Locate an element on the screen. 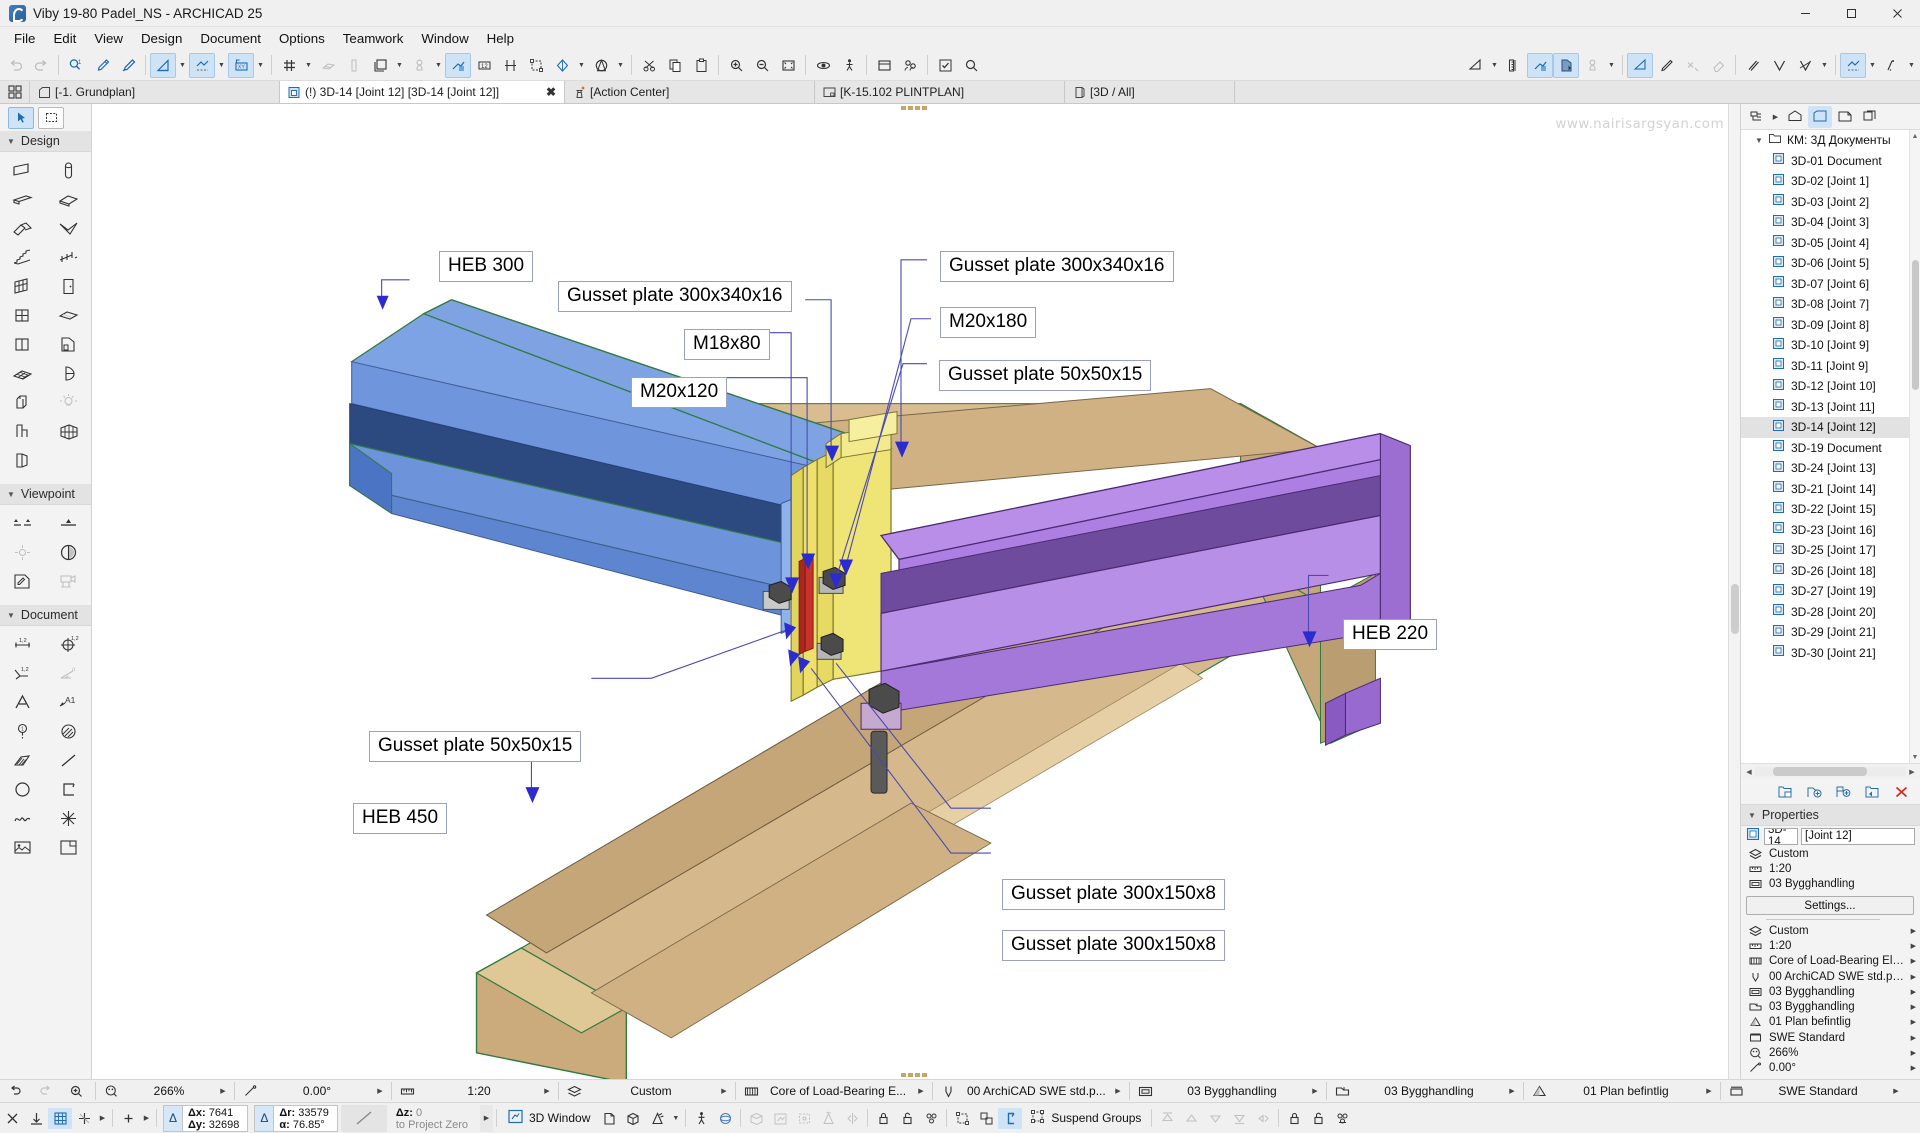 This screenshot has height=1133, width=1920. elevation-line-icon is located at coordinates (363, 1118).